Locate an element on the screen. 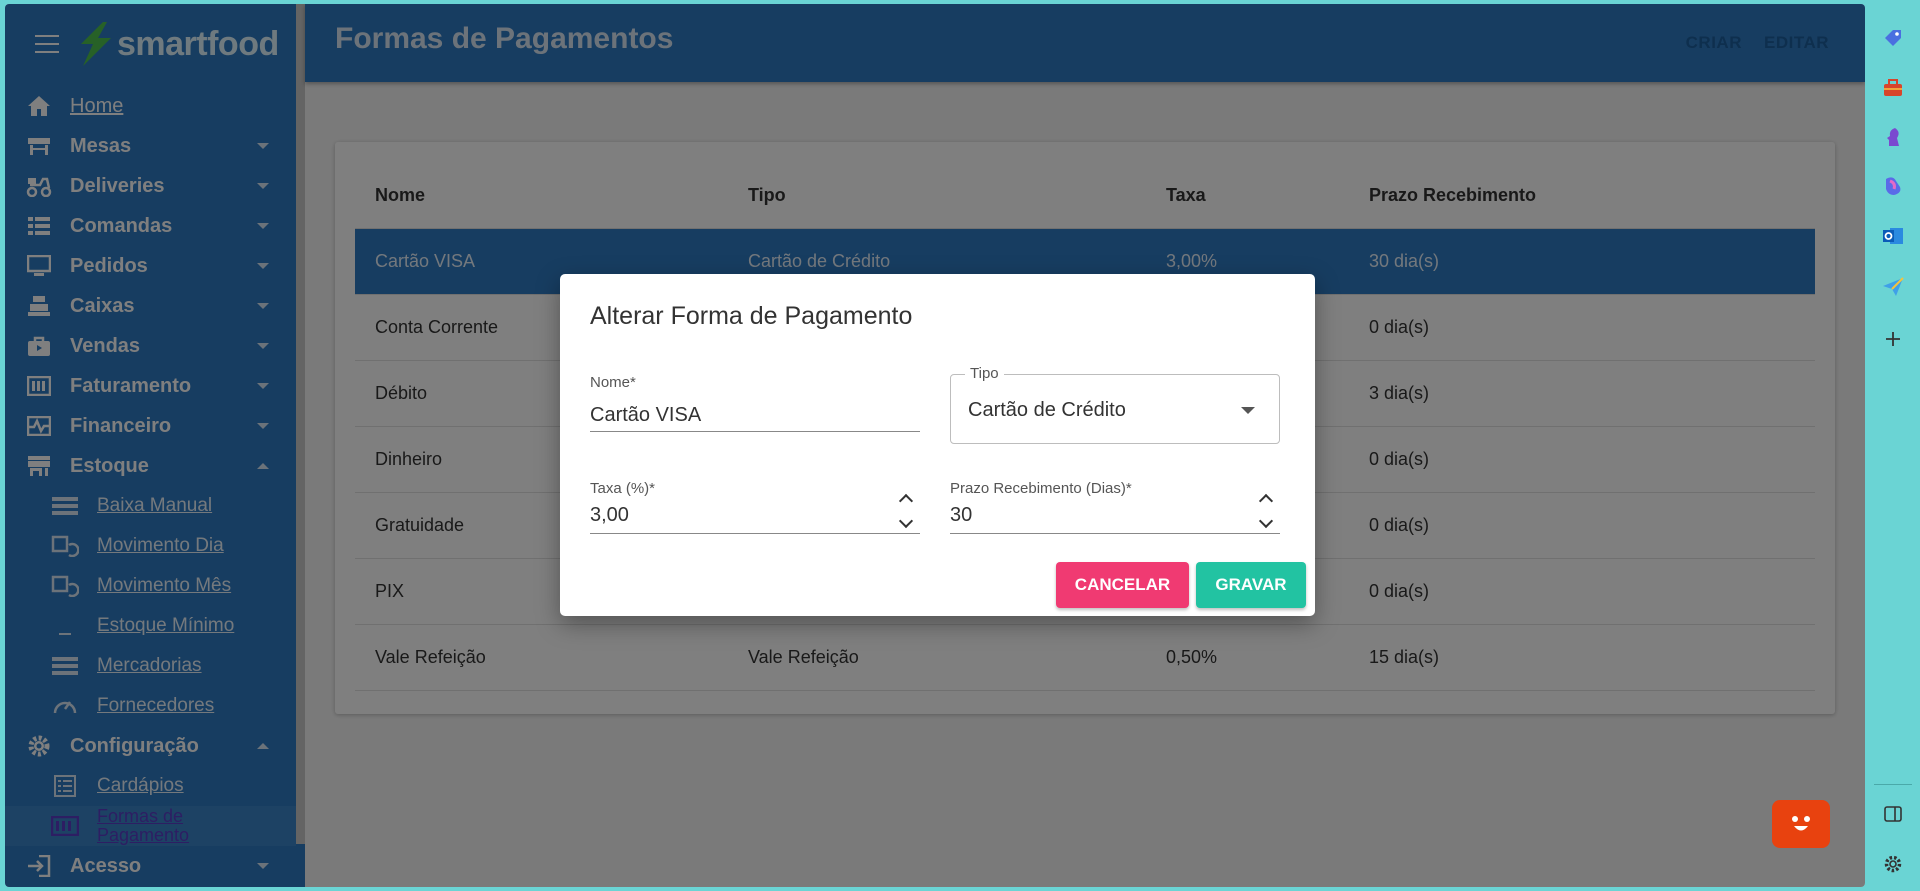 The image size is (1920, 891). taxa-label: Taxa (%)* is located at coordinates (623, 488).